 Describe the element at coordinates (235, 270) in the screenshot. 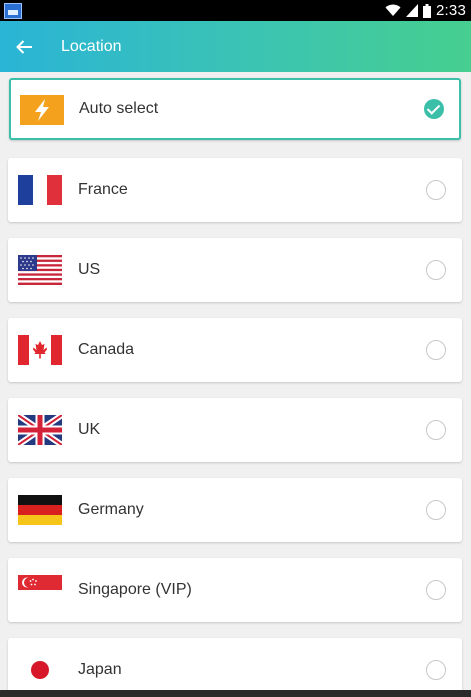

I see `location-item-us: US` at that location.